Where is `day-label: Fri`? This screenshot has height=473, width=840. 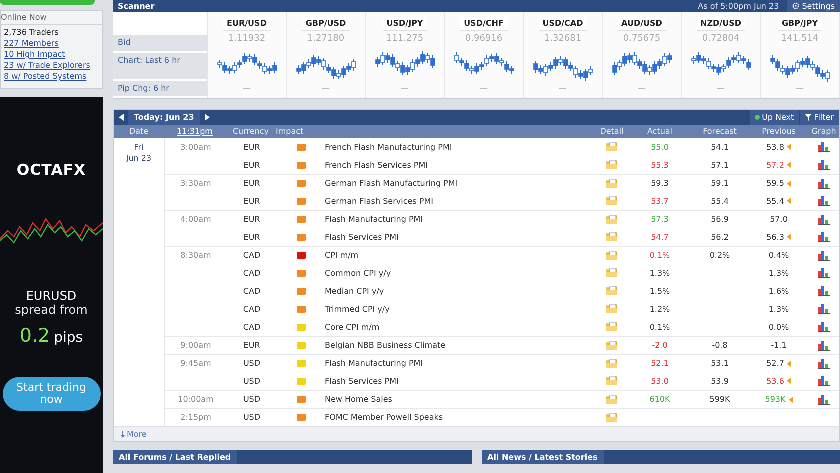 day-label: Fri is located at coordinates (139, 147).